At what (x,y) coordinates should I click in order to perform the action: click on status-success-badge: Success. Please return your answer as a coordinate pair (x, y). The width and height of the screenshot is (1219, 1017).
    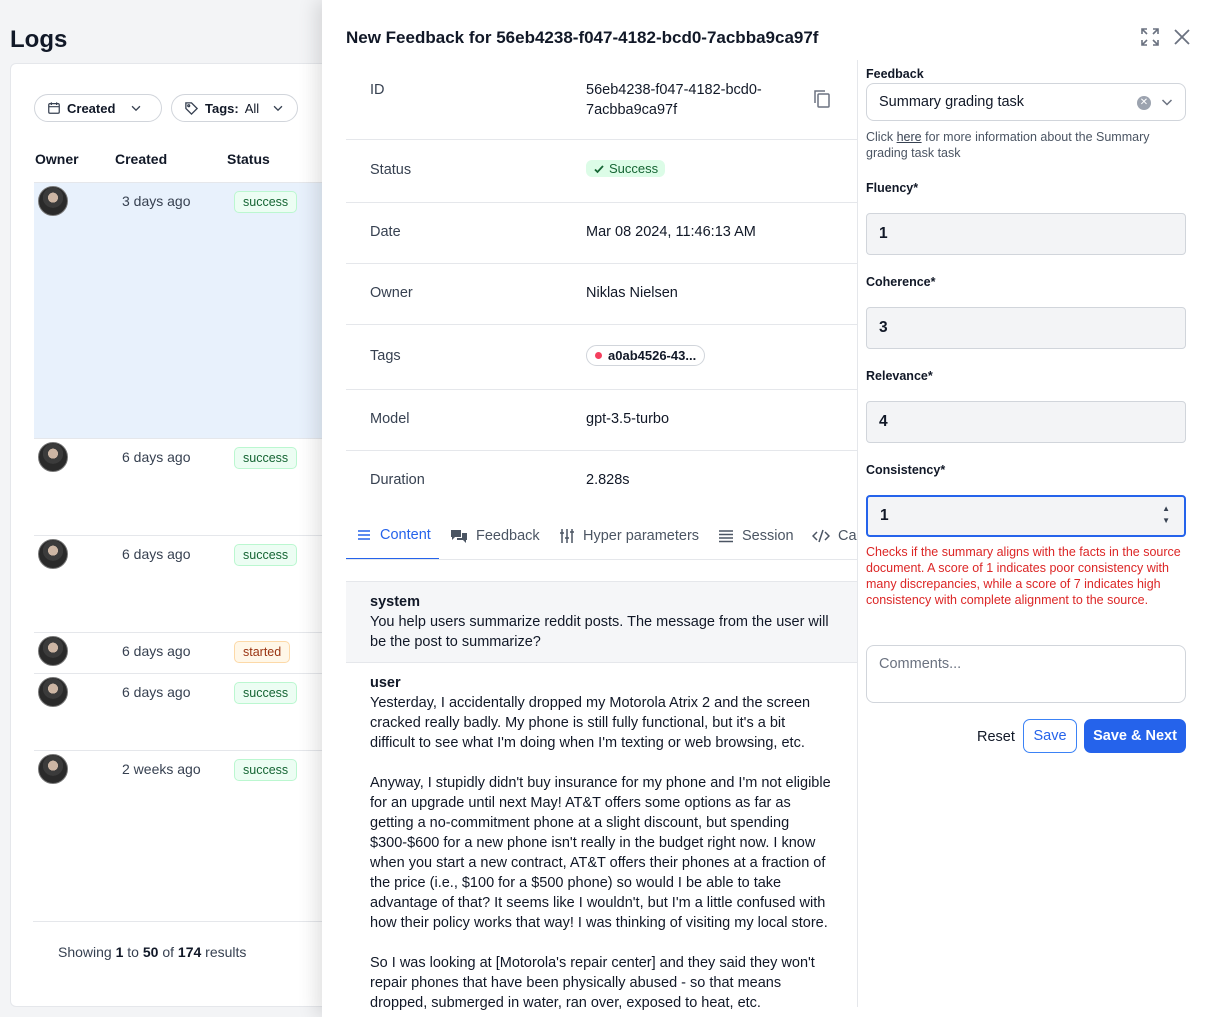
    Looking at the image, I should click on (626, 168).